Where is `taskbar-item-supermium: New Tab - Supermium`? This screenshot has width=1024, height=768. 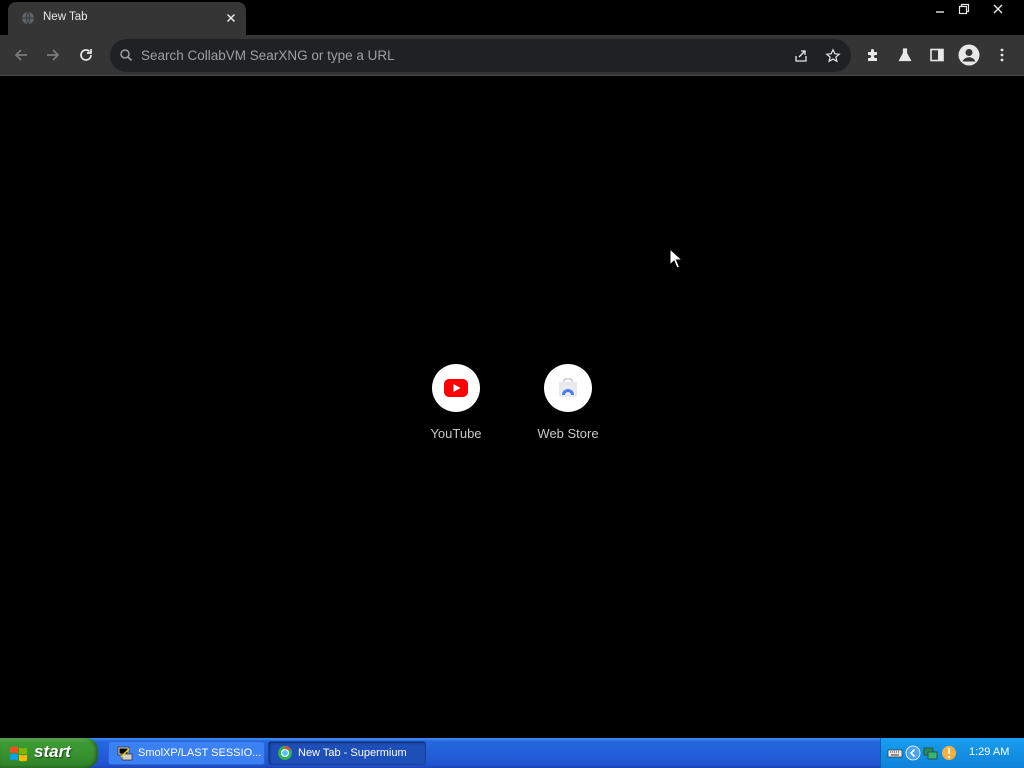 taskbar-item-supermium: New Tab - Supermium is located at coordinates (347, 753).